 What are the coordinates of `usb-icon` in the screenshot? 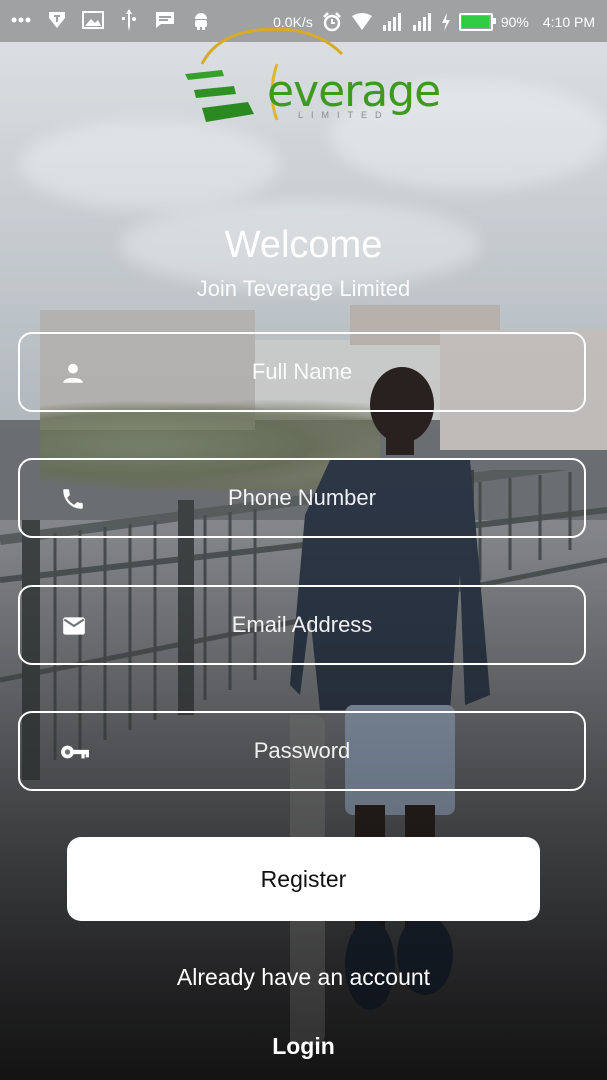 It's located at (129, 20).